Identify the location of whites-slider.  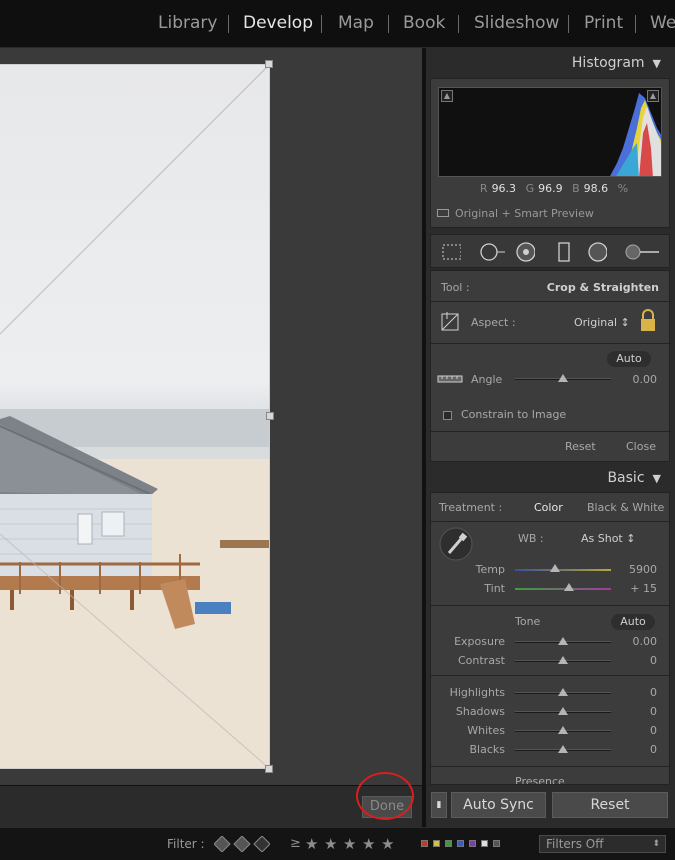
(563, 730).